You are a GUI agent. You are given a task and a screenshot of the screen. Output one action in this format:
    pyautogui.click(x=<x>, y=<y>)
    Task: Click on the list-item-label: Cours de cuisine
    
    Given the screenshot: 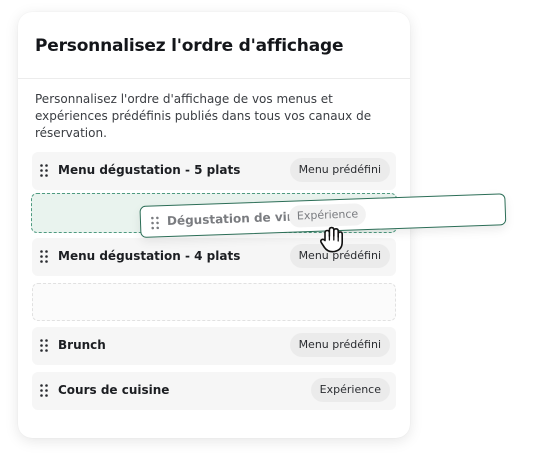 What is the action you would take?
    pyautogui.click(x=114, y=390)
    